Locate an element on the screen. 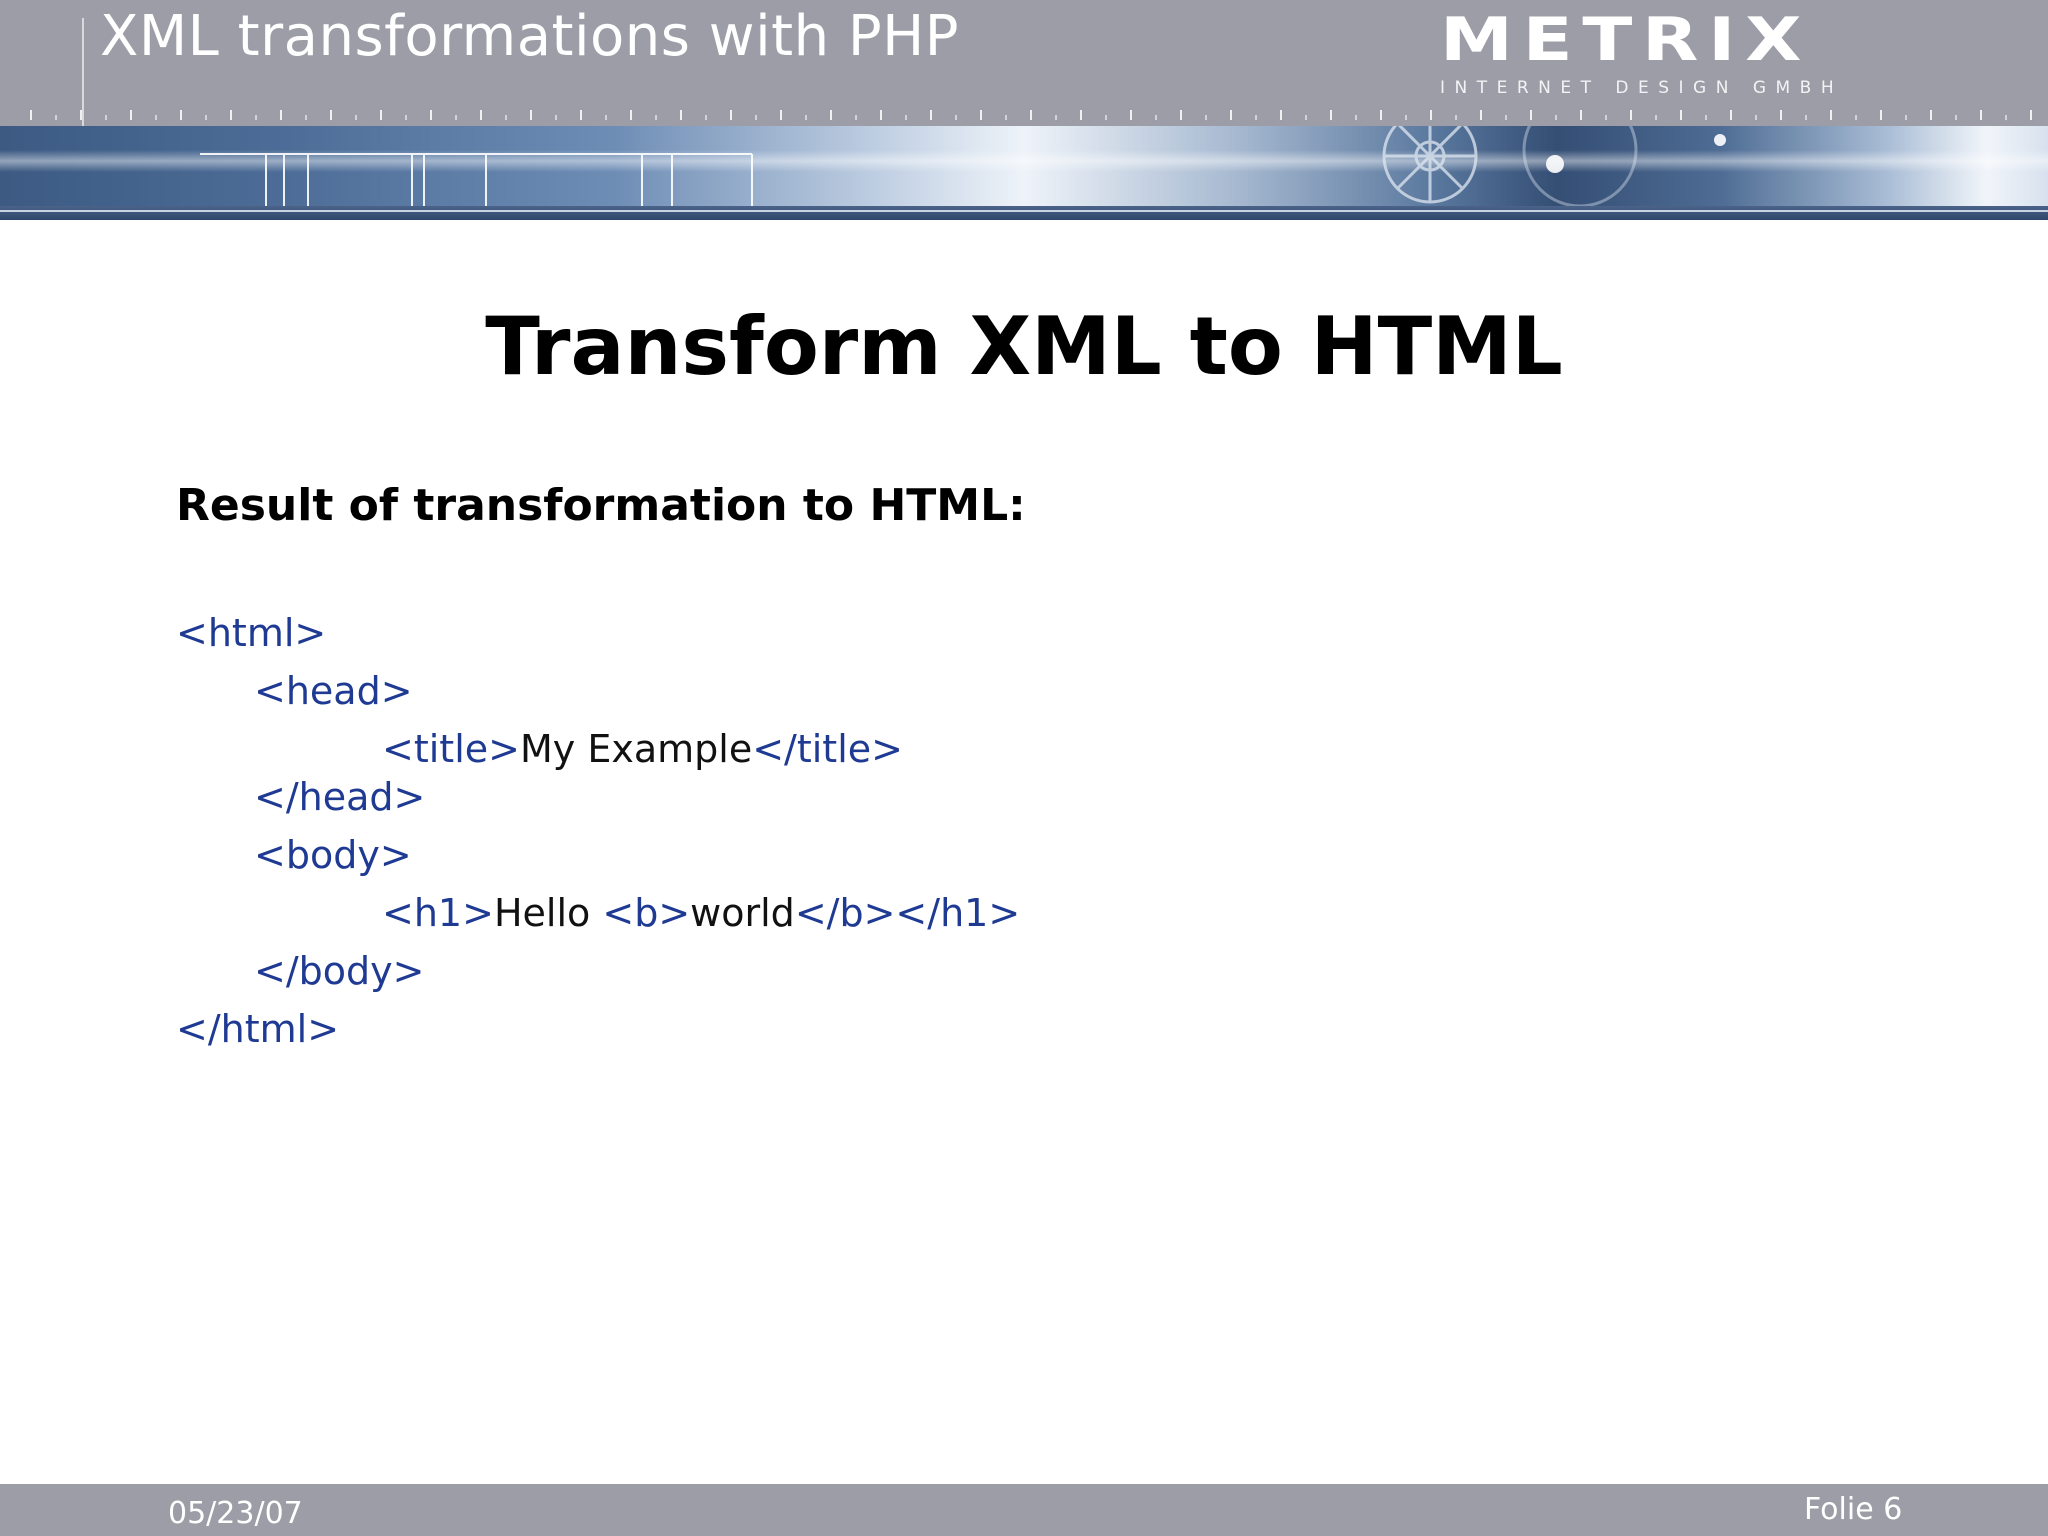 The height and width of the screenshot is (1536, 2048). code-line: </body> is located at coordinates (339, 971).